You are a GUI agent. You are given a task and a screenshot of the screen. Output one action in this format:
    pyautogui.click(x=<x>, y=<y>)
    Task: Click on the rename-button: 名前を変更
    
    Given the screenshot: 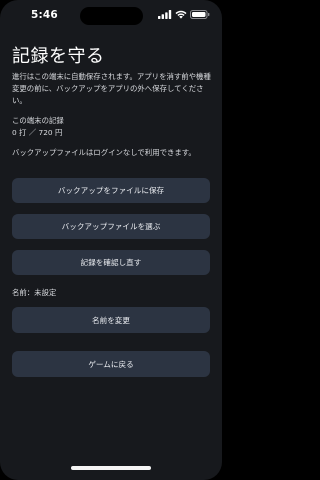 What is the action you would take?
    pyautogui.click(x=111, y=320)
    